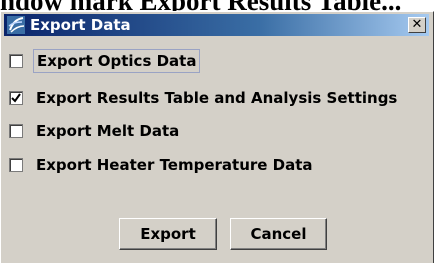 The height and width of the screenshot is (263, 436). I want to click on java-coffee-icon, so click(16, 25).